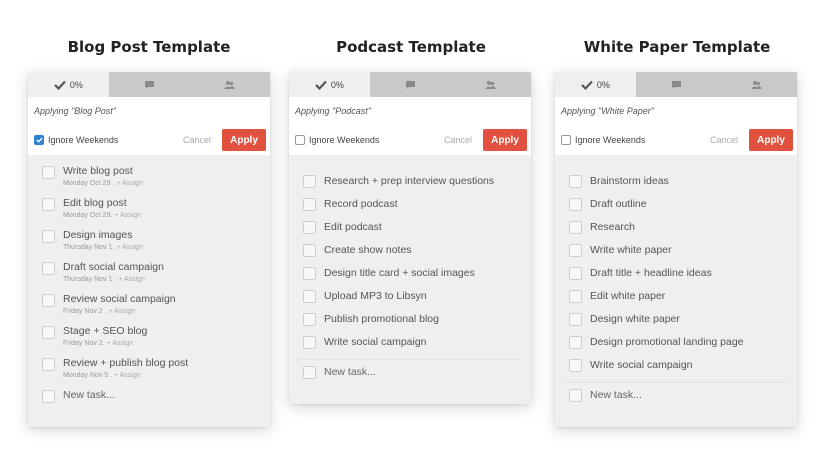 The image size is (828, 474). I want to click on task-name: Write white paper, so click(631, 250).